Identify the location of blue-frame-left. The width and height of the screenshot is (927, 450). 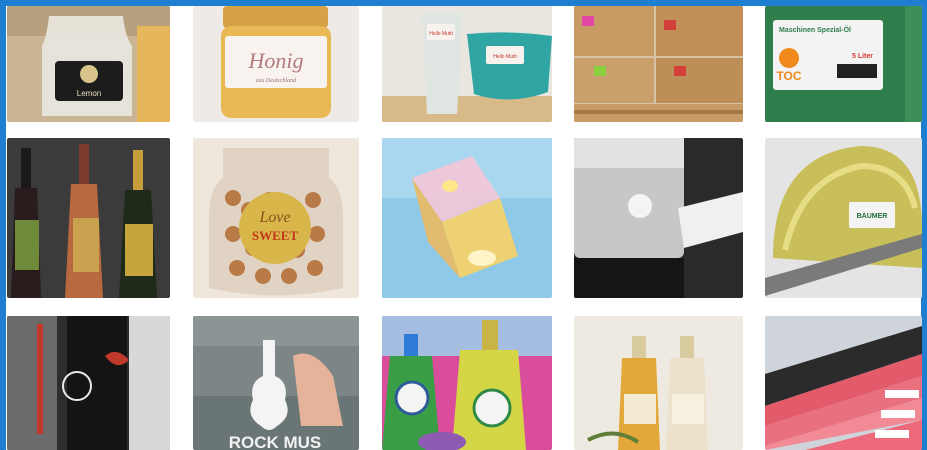
(3, 225).